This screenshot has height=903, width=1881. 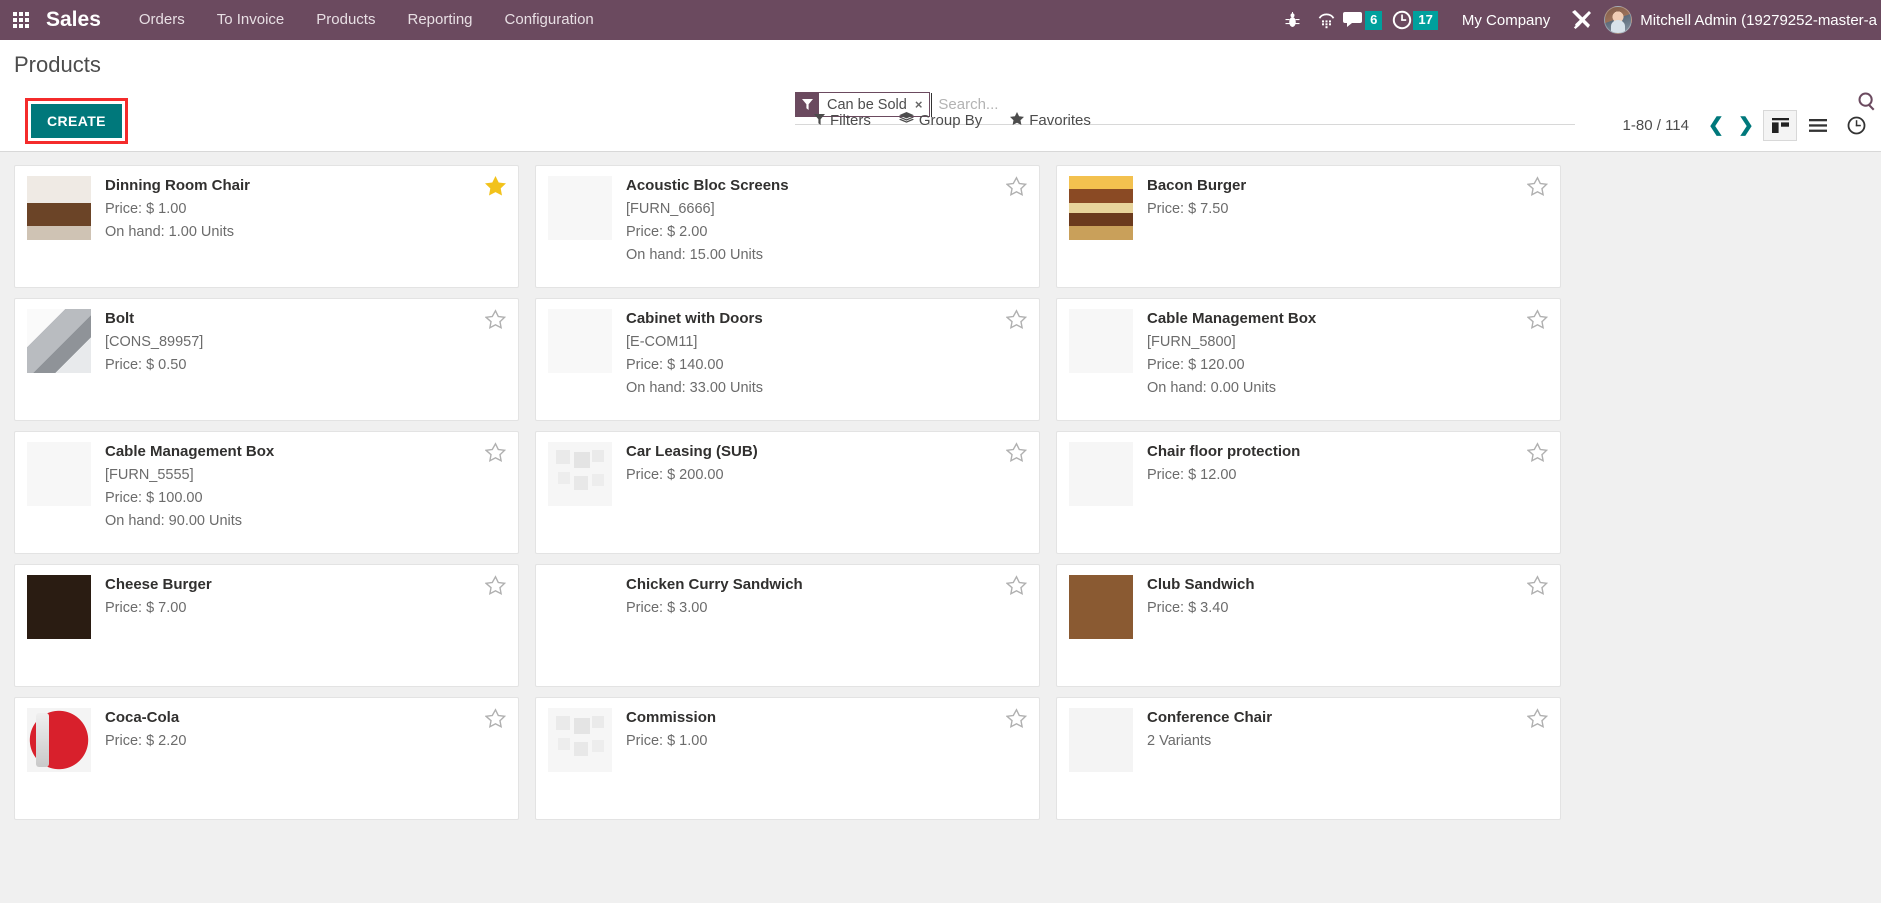 I want to click on kanban-card: Club Sandwich Price: $ 3.40, so click(x=1308, y=625).